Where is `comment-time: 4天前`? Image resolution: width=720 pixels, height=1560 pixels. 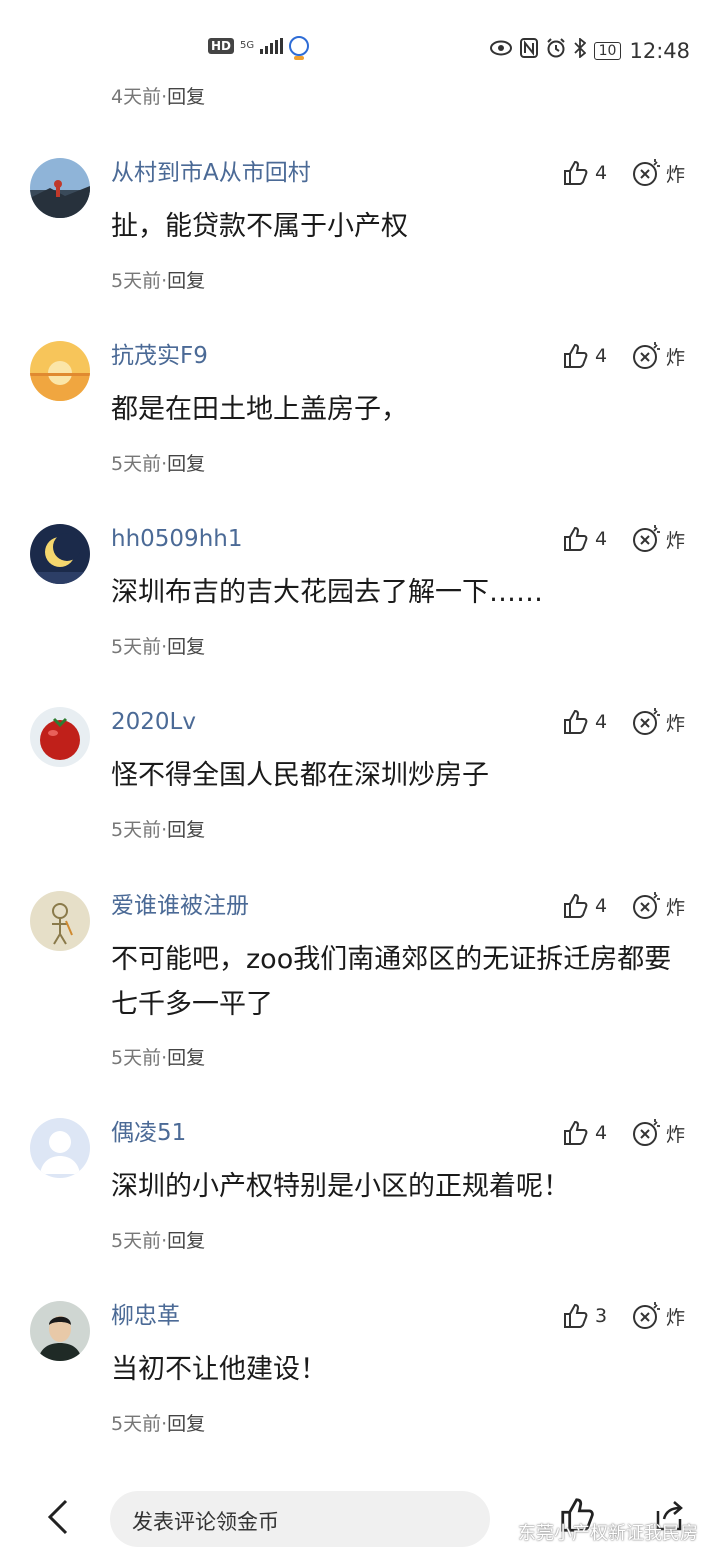
comment-time: 4天前 is located at coordinates (136, 97).